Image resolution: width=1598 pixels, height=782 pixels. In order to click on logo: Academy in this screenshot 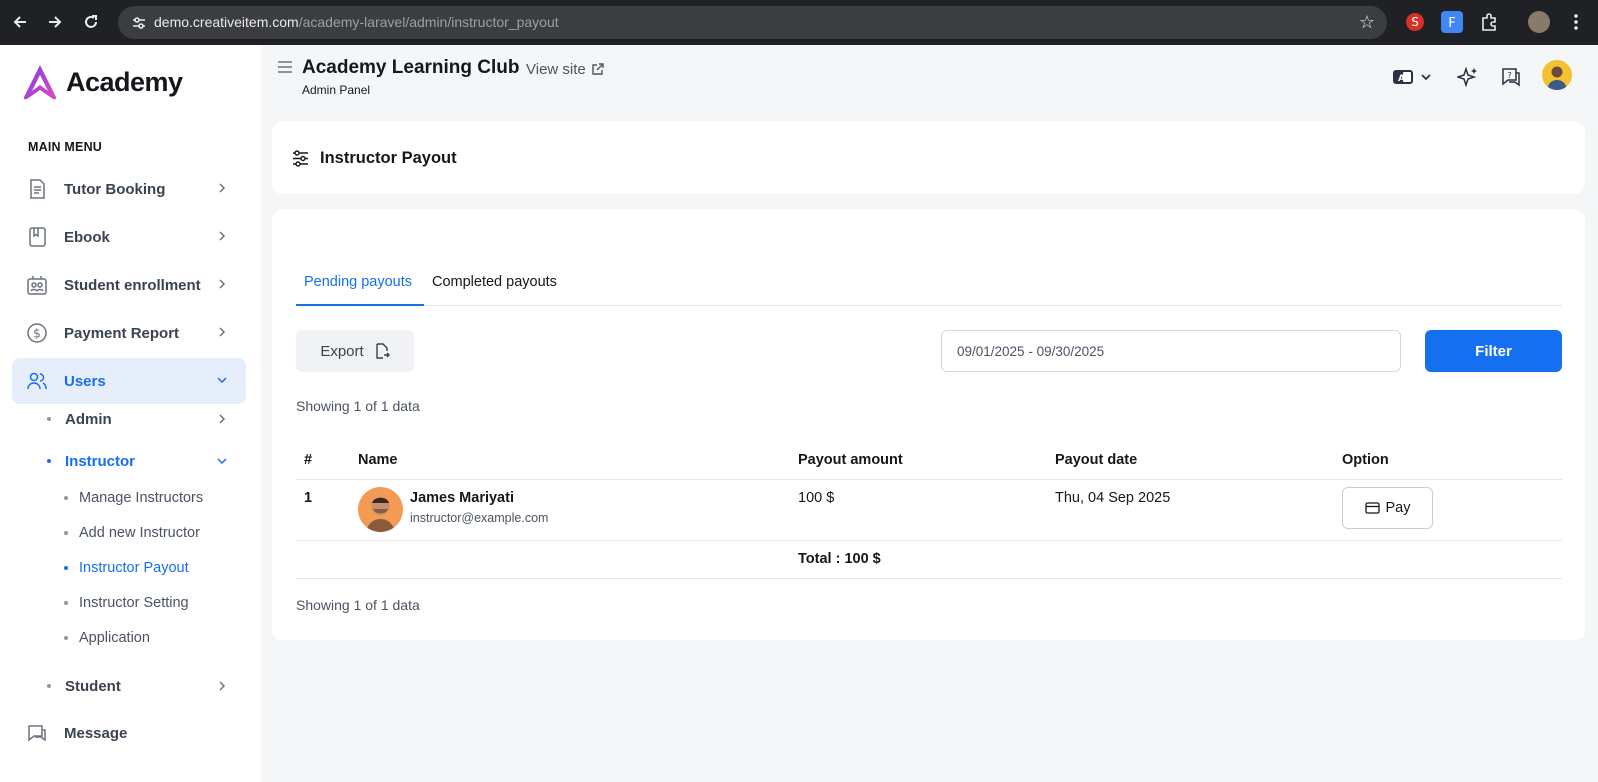, I will do `click(101, 82)`.